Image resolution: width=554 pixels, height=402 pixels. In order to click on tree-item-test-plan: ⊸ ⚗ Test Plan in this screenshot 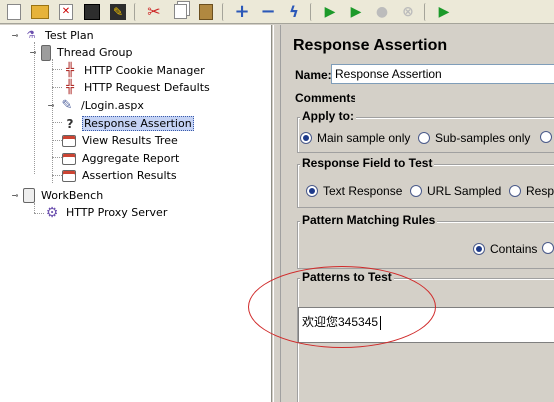, I will do `click(53, 35)`.